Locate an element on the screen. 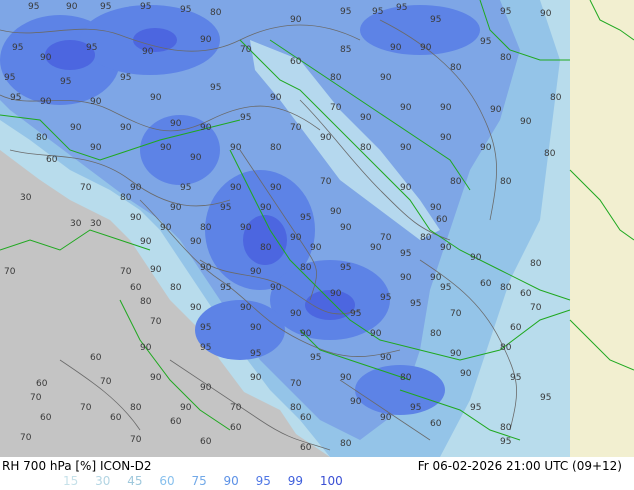 This screenshot has width=634, height=490. valid-time: Fr 06-02-2026 21:00 UTC (09+12) is located at coordinates (519, 466).